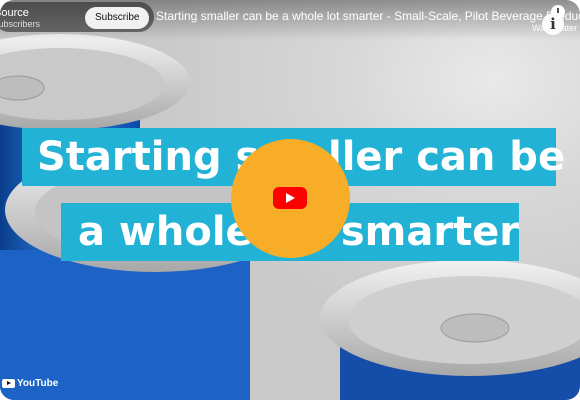 The width and height of the screenshot is (580, 400). Describe the element at coordinates (117, 18) in the screenshot. I see `subscribe-button: Subscribe` at that location.